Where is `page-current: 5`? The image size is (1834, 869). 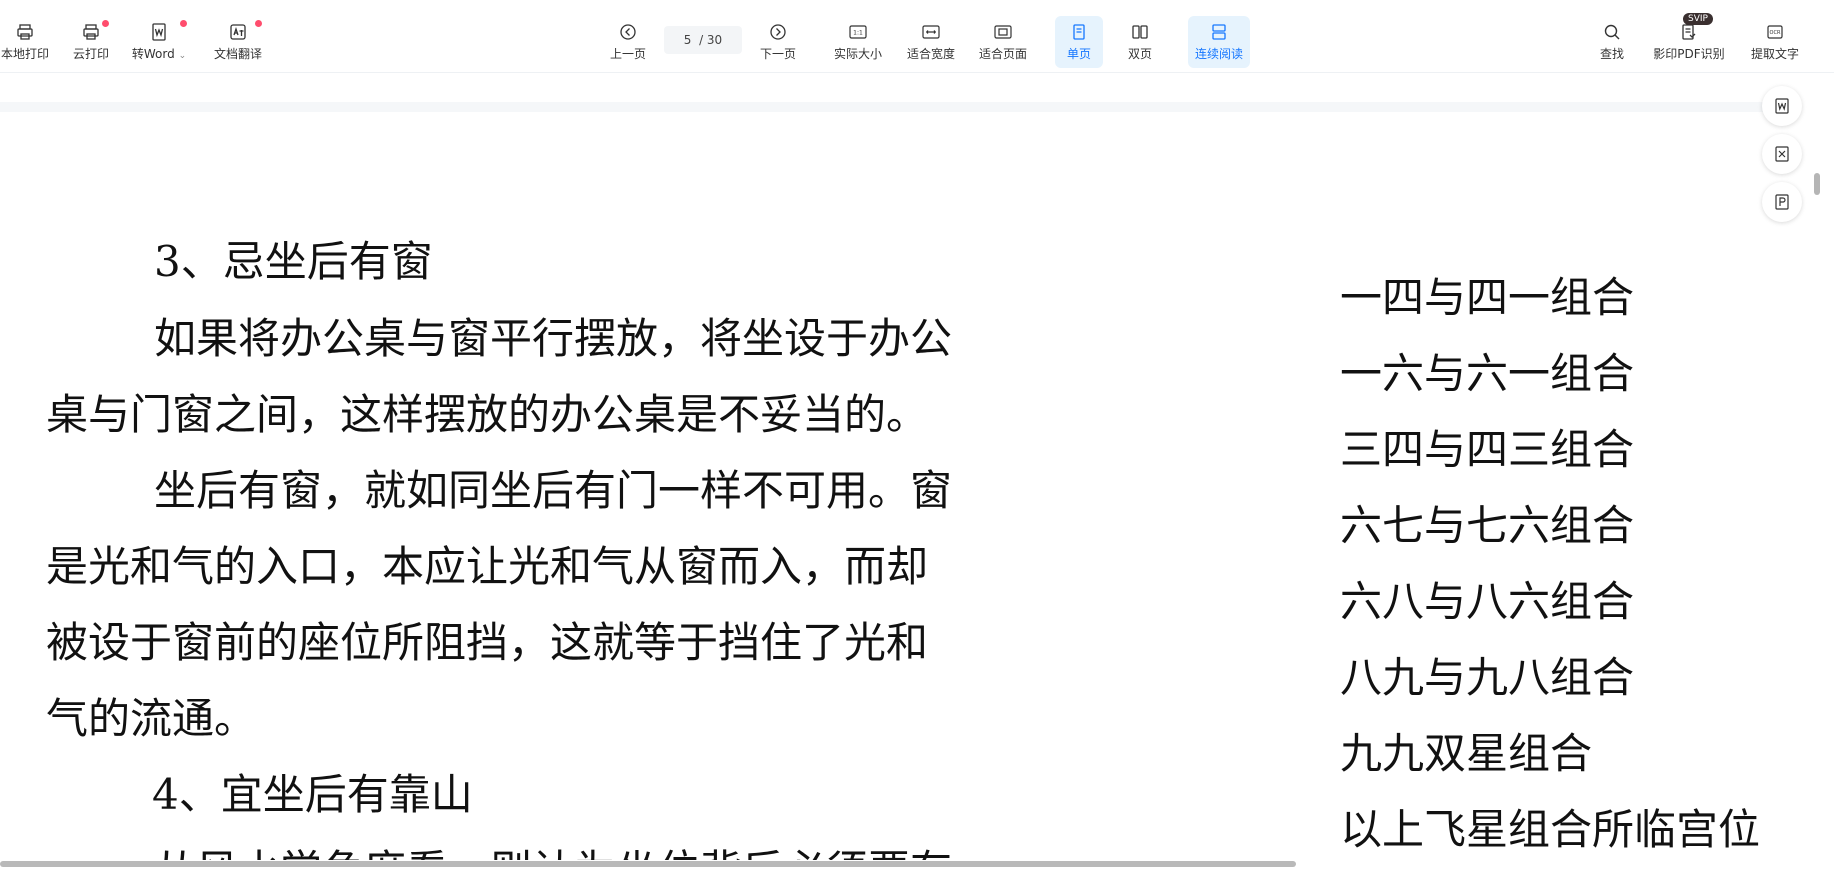
page-current: 5 is located at coordinates (688, 40).